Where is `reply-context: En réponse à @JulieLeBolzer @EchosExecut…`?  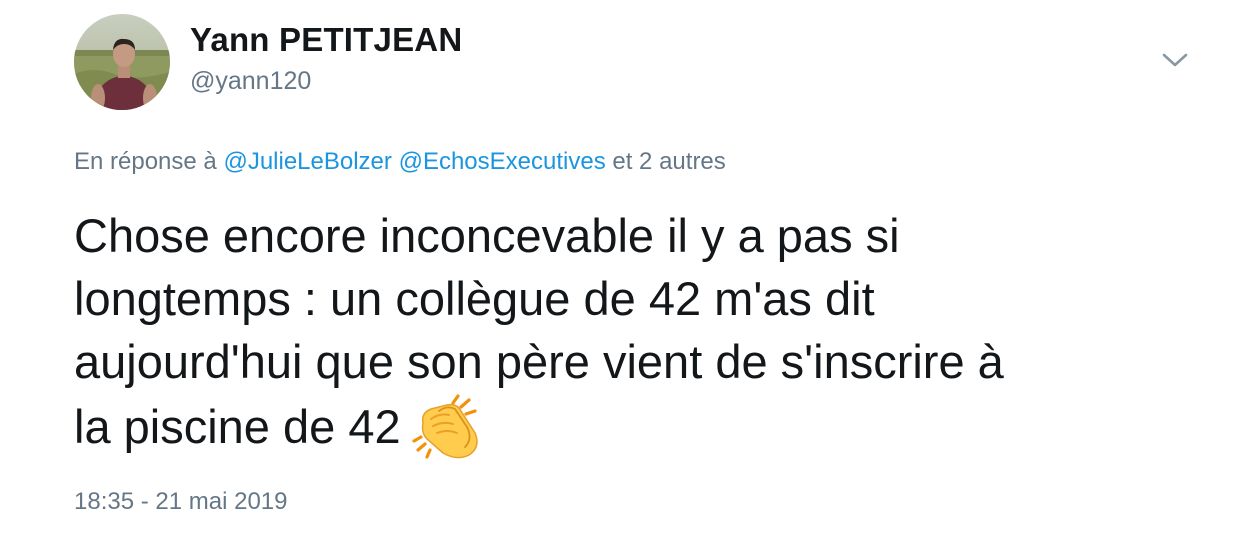
reply-context: En réponse à @JulieLeBolzer @EchosExecut… is located at coordinates (400, 162).